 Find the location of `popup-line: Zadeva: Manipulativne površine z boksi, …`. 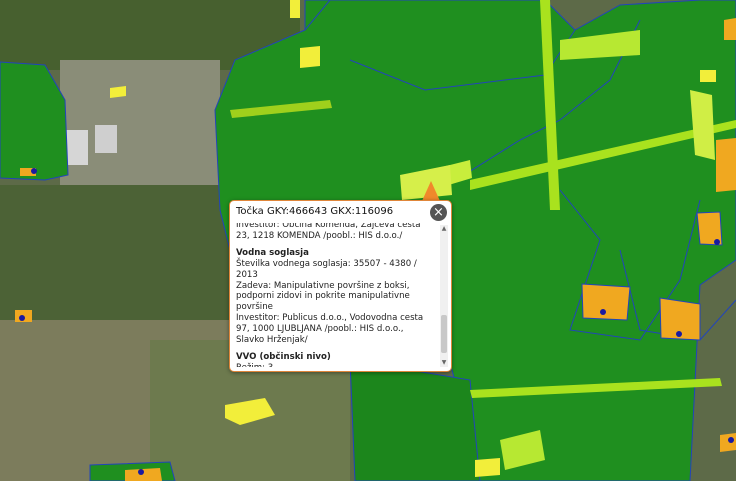

popup-line: Zadeva: Manipulativne površine z boksi, … is located at coordinates (323, 296).